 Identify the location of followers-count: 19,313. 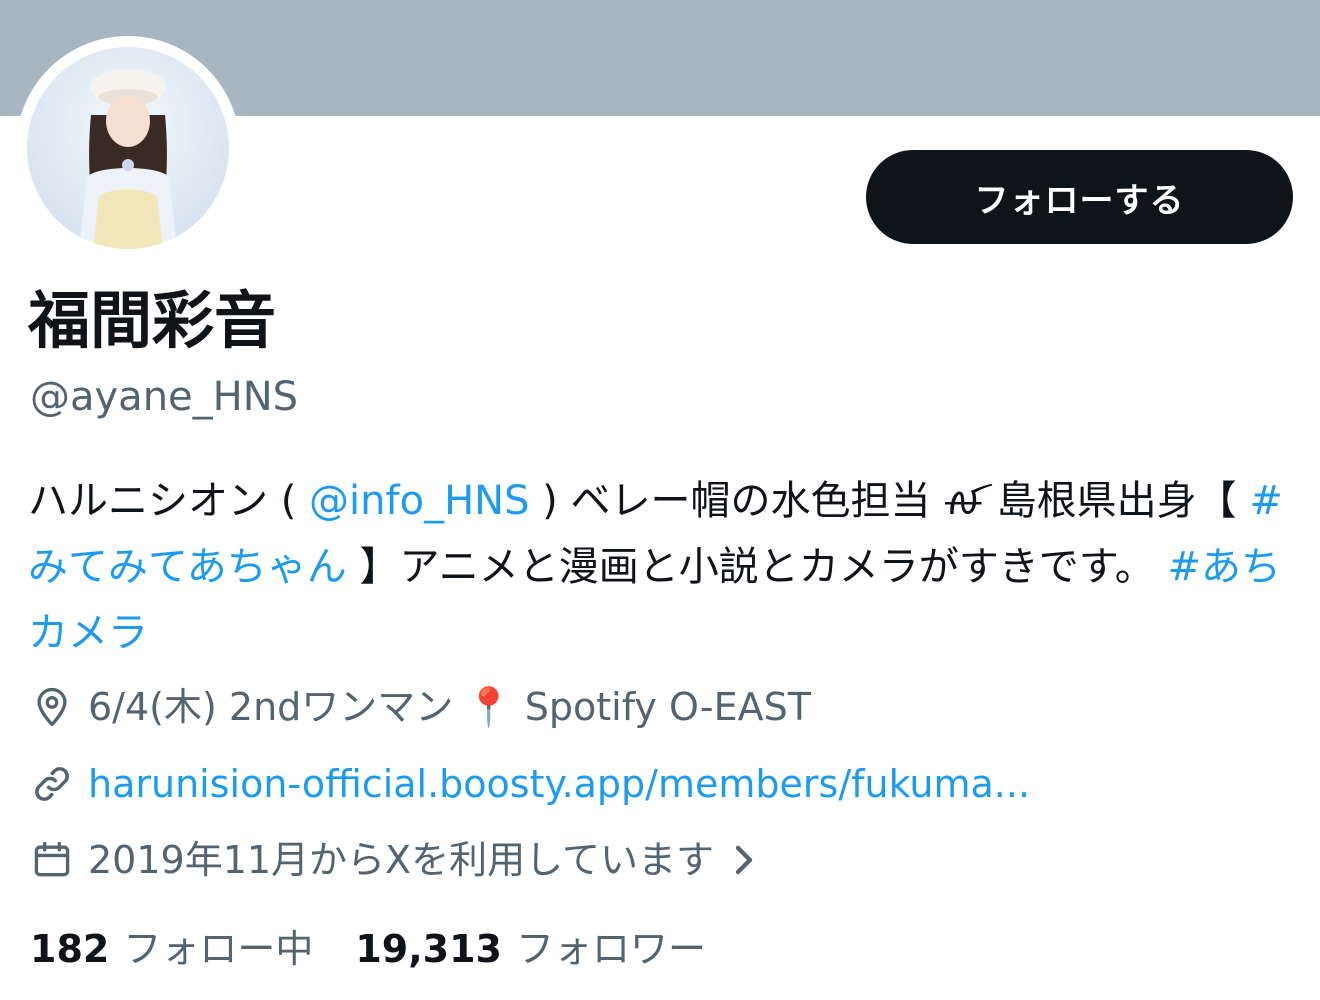
(428, 949).